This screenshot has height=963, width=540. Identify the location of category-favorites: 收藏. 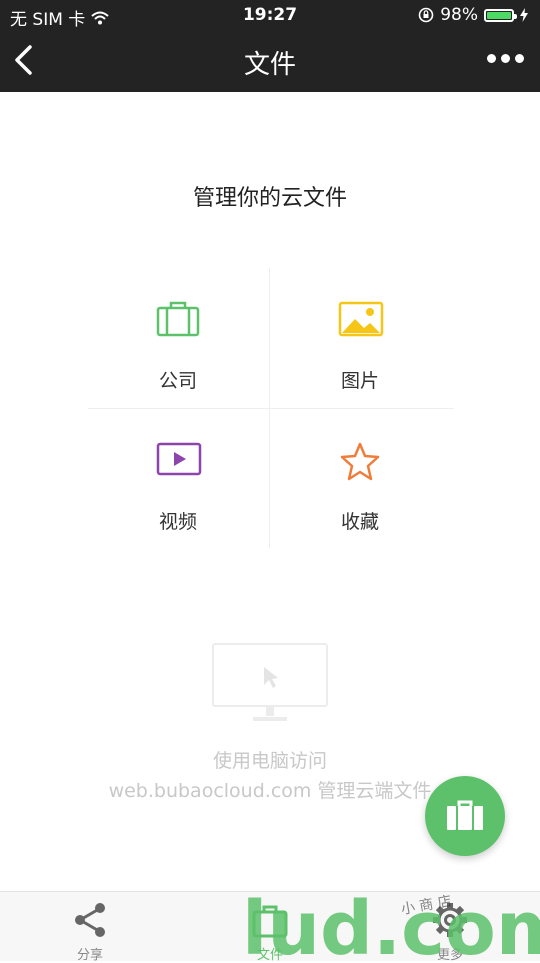
(360, 479).